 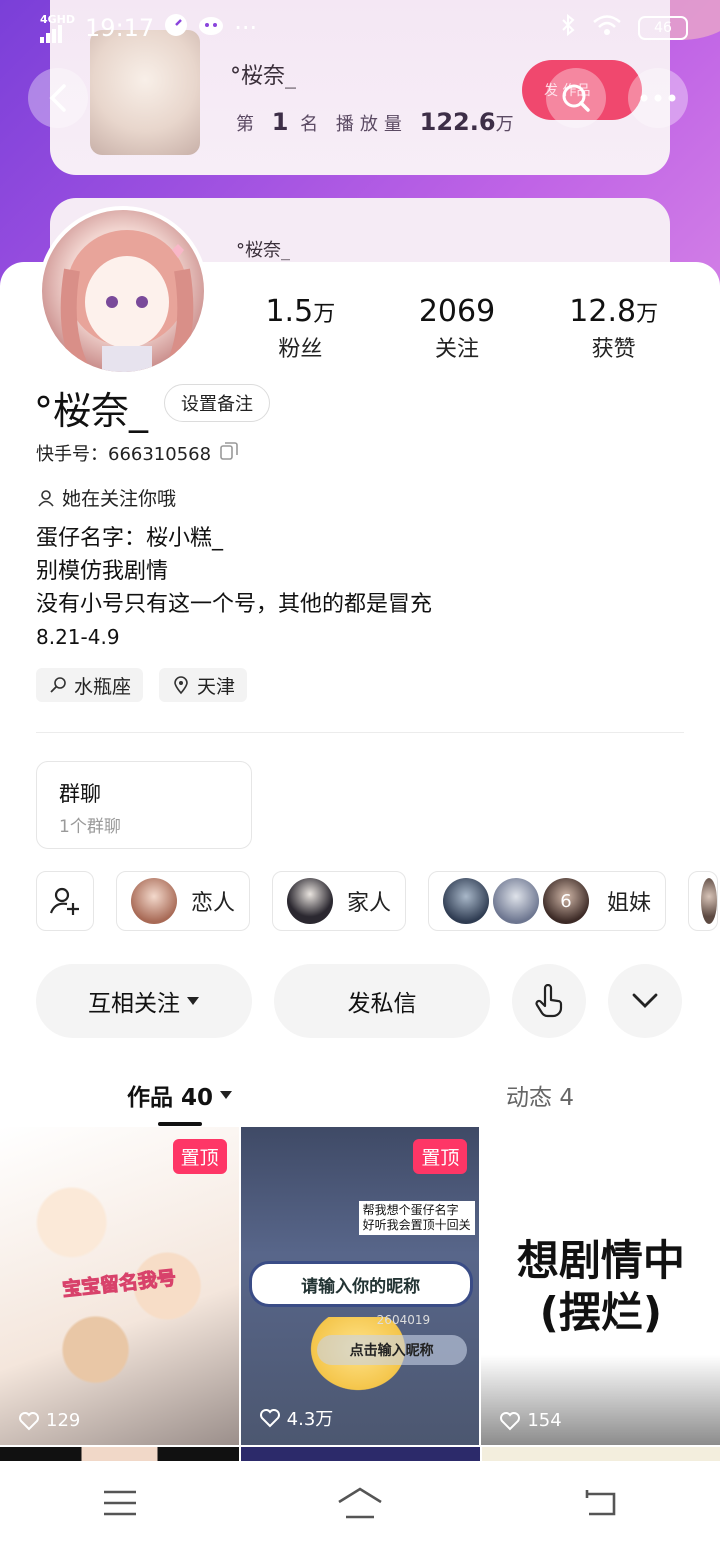 I want to click on add-relationship-button, so click(x=65, y=901).